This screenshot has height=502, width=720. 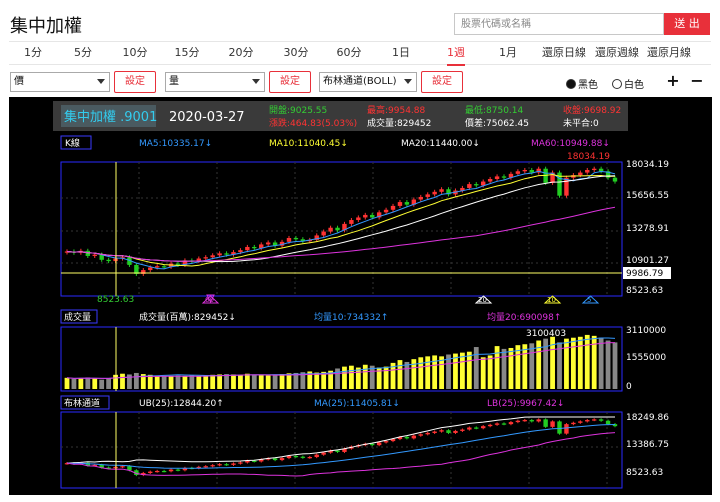 What do you see at coordinates (582, 83) in the screenshot?
I see `theme-black-radio: 黑色` at bounding box center [582, 83].